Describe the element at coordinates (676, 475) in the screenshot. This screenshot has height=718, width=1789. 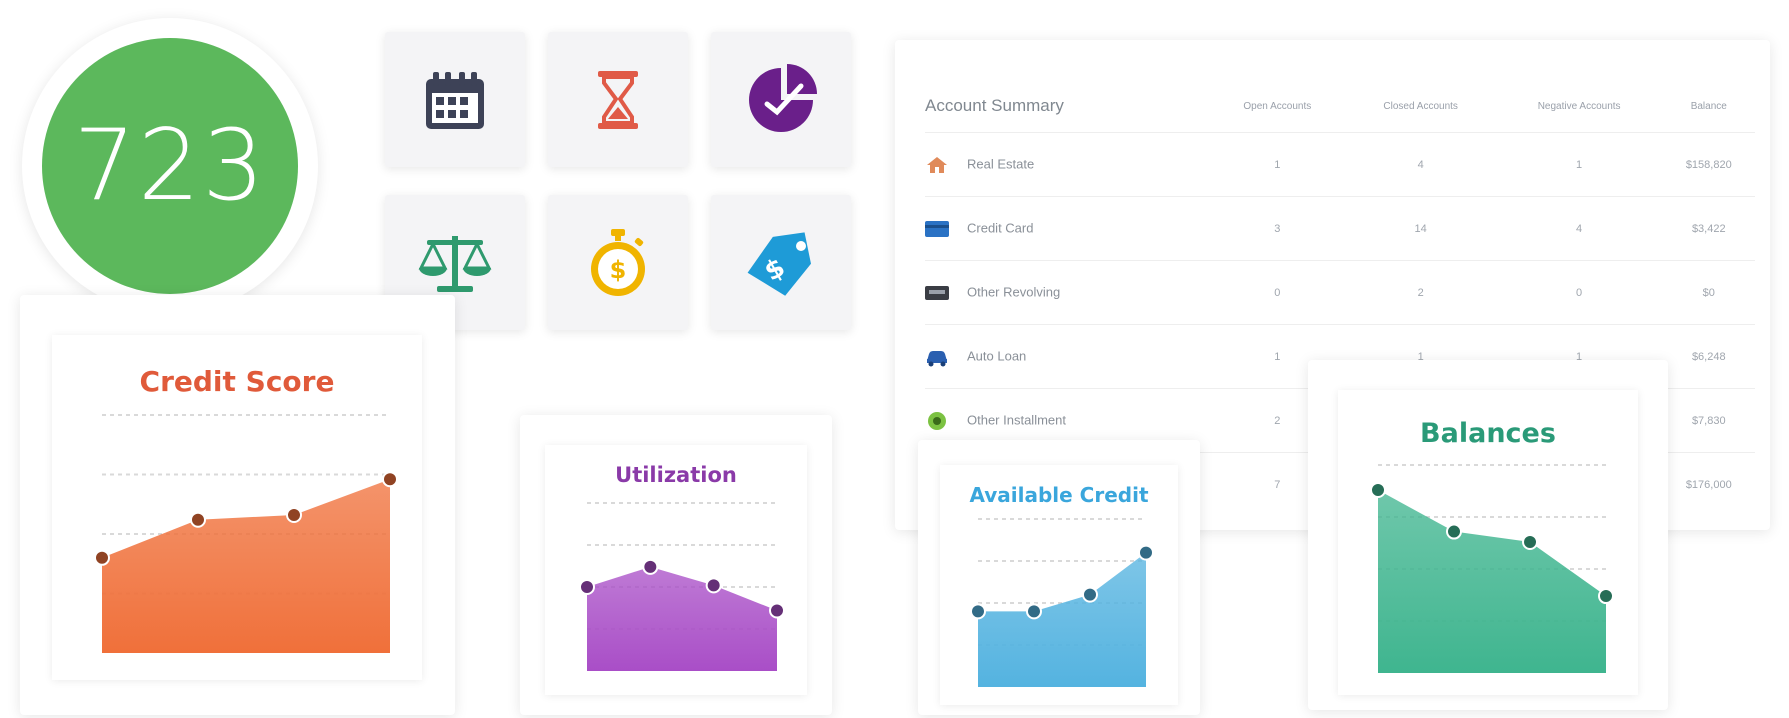
I see `chart-title: Utilization` at that location.